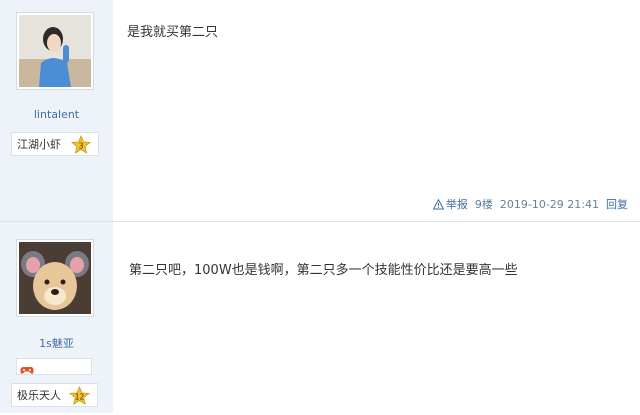 The width and height of the screenshot is (640, 415). Describe the element at coordinates (549, 204) in the screenshot. I see `post-time: 2019-10-29 21:41` at that location.